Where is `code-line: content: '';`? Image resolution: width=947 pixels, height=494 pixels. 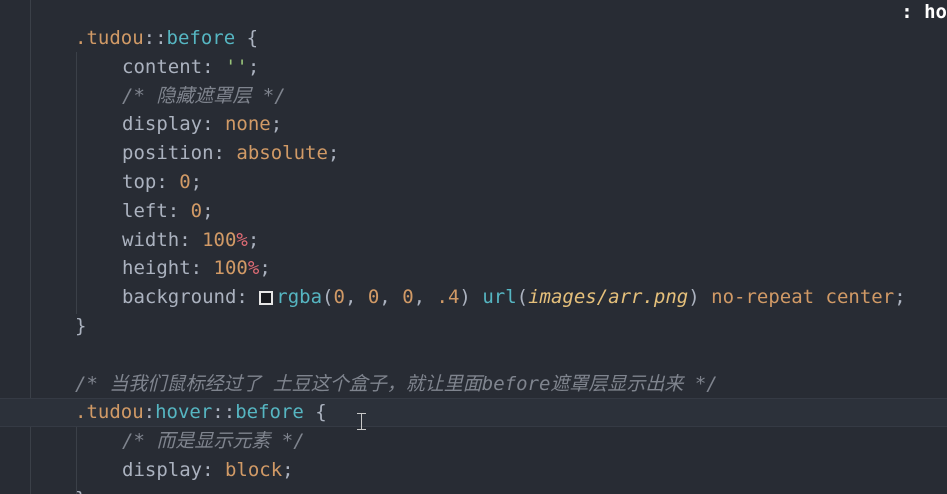 code-line: content: ''; is located at coordinates (190, 67).